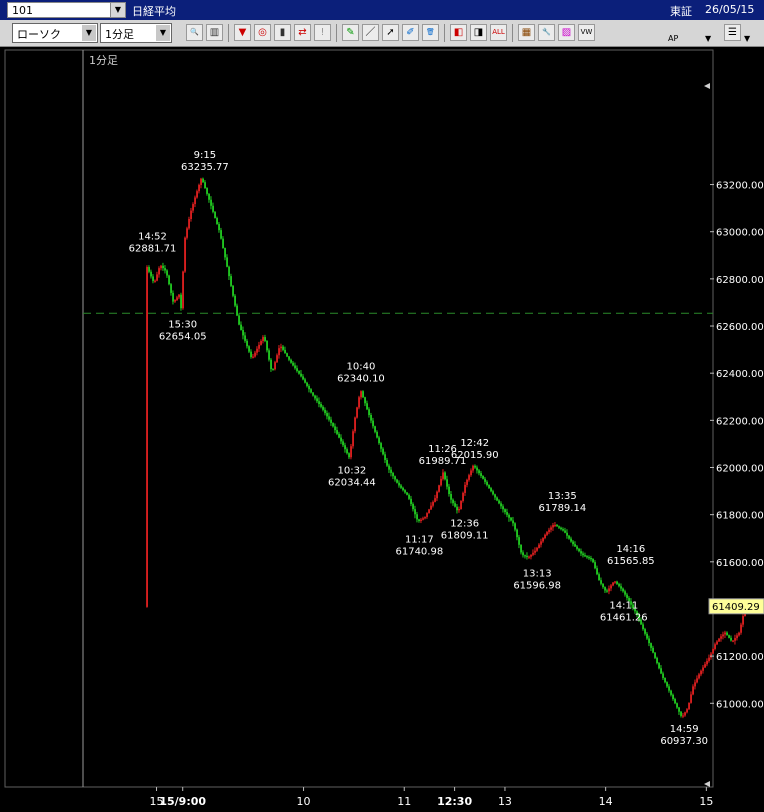 The width and height of the screenshot is (764, 812). I want to click on annotation-value: 61789.14, so click(562, 508).